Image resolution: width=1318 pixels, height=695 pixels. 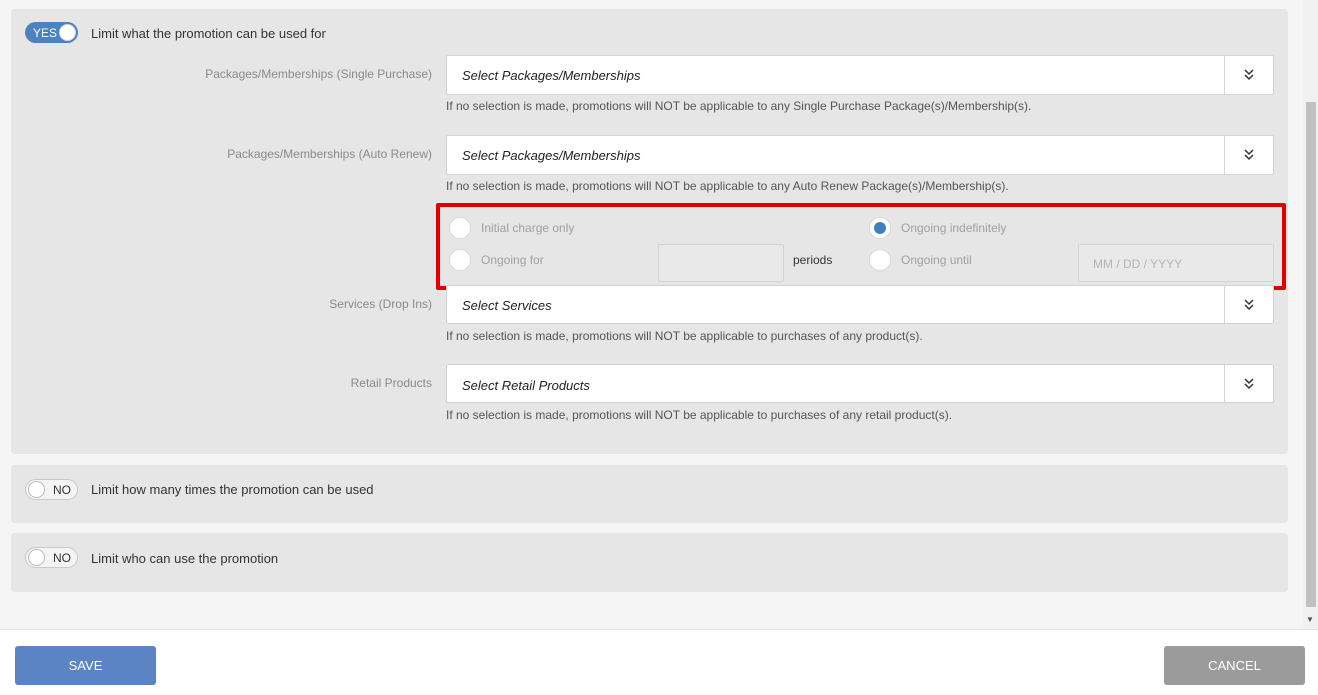 I want to click on ongoing-until-radio, so click(x=880, y=260).